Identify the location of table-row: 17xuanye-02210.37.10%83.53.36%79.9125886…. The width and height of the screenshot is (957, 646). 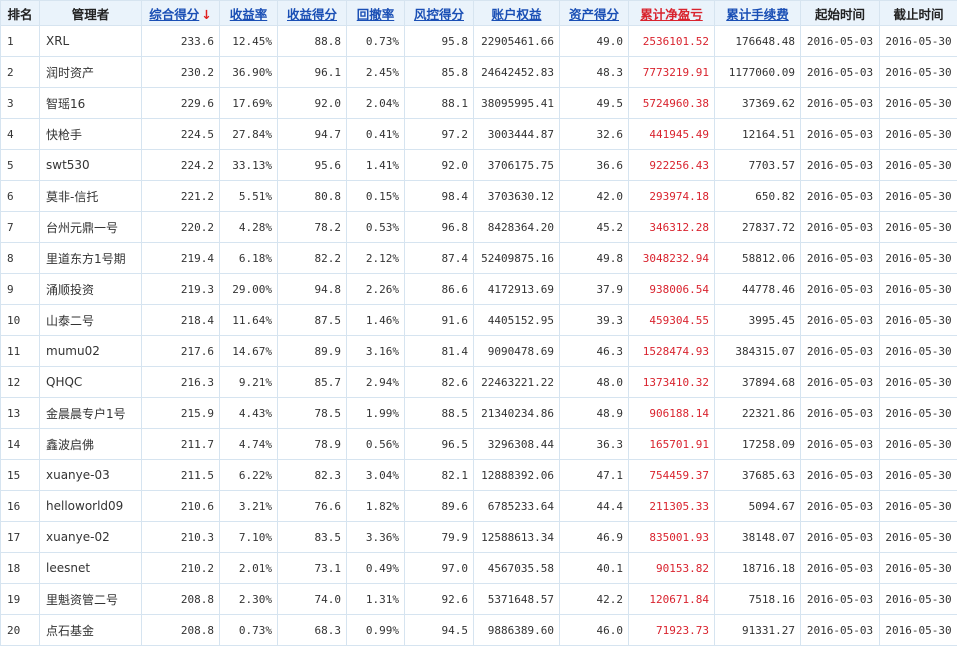
(479, 537).